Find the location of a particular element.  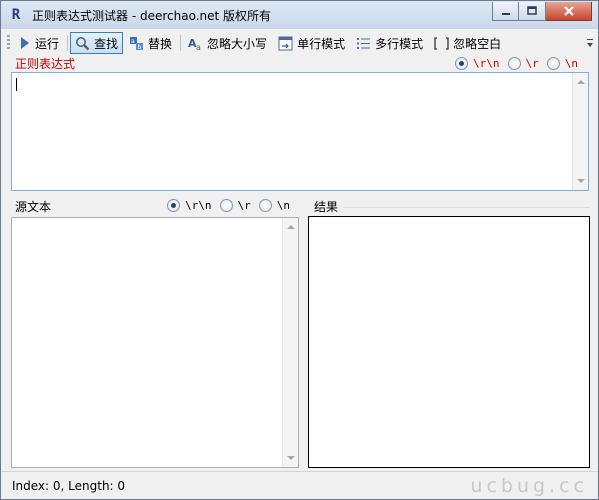

single-line-button-label: 单行模式 is located at coordinates (321, 43).